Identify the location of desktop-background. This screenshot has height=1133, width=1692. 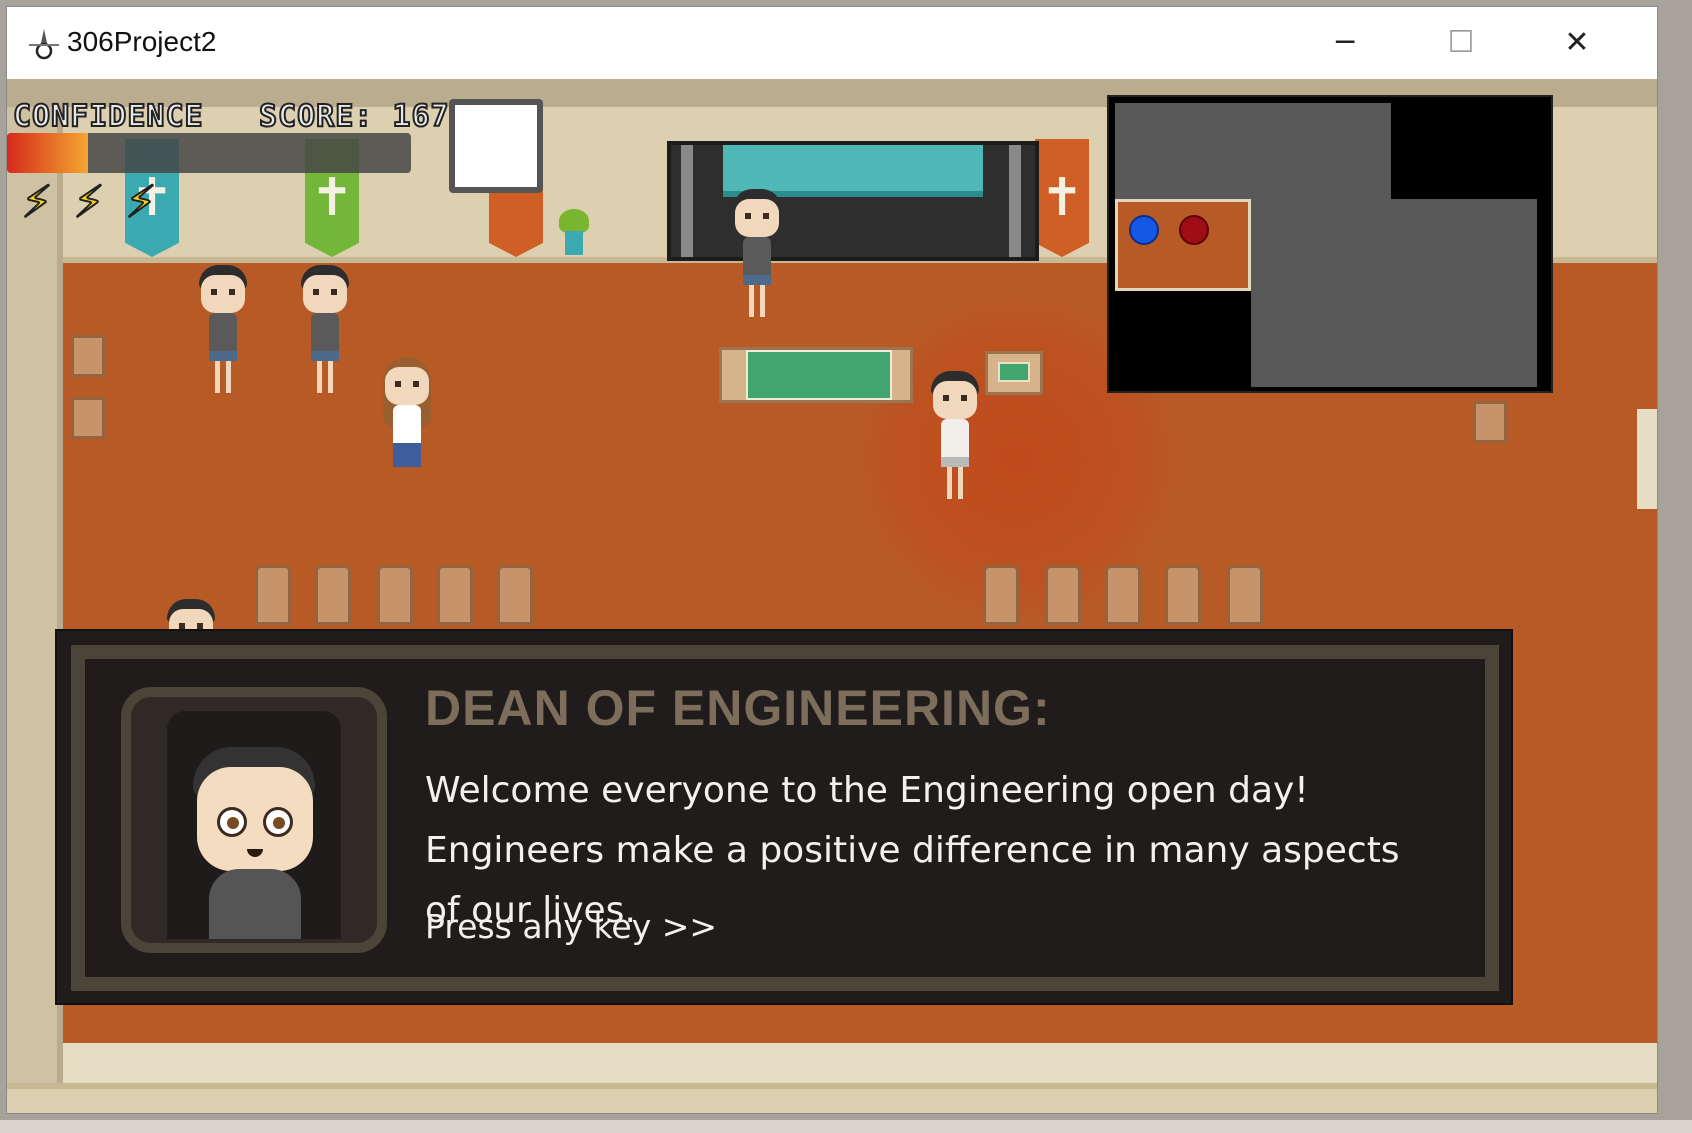
(846, 1126).